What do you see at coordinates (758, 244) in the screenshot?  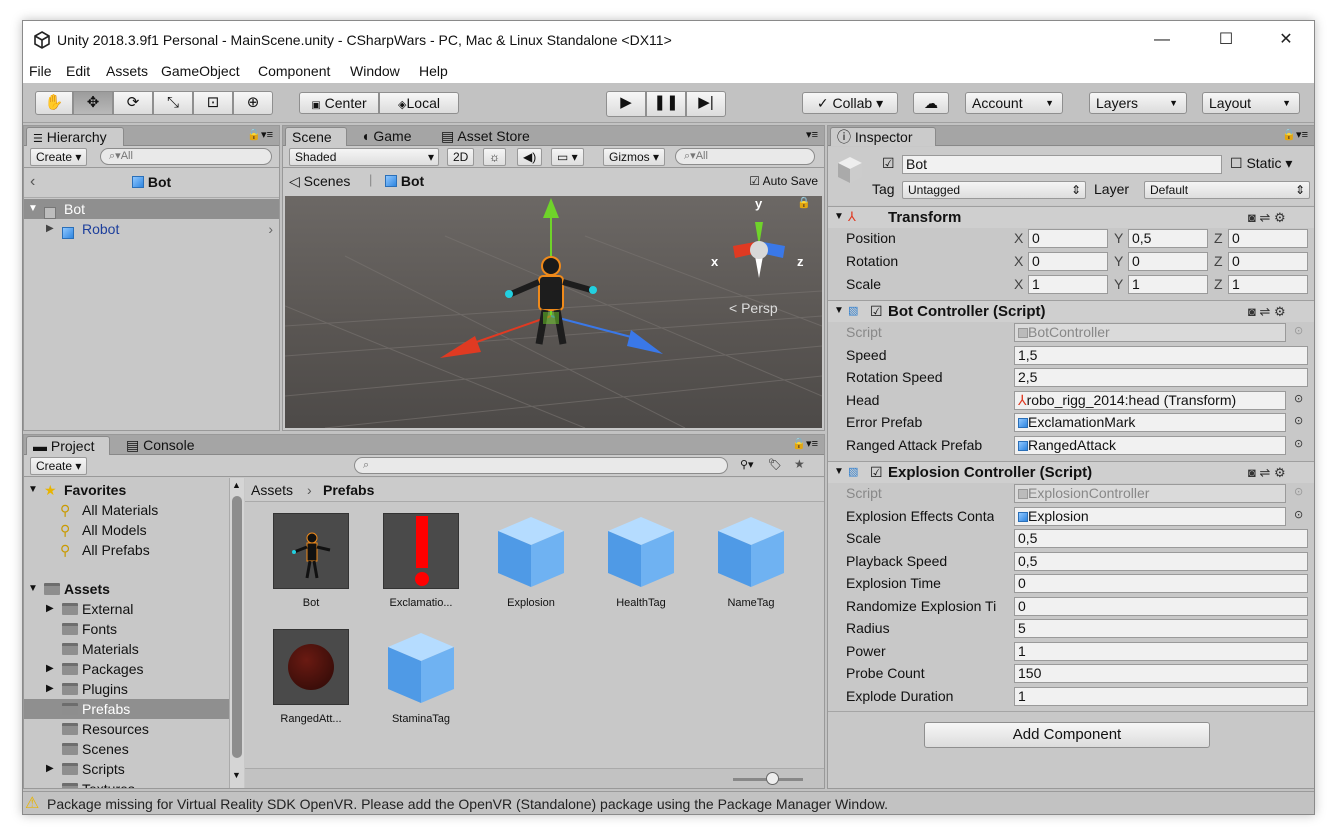 I see `orientation-gizmo: y x z` at bounding box center [758, 244].